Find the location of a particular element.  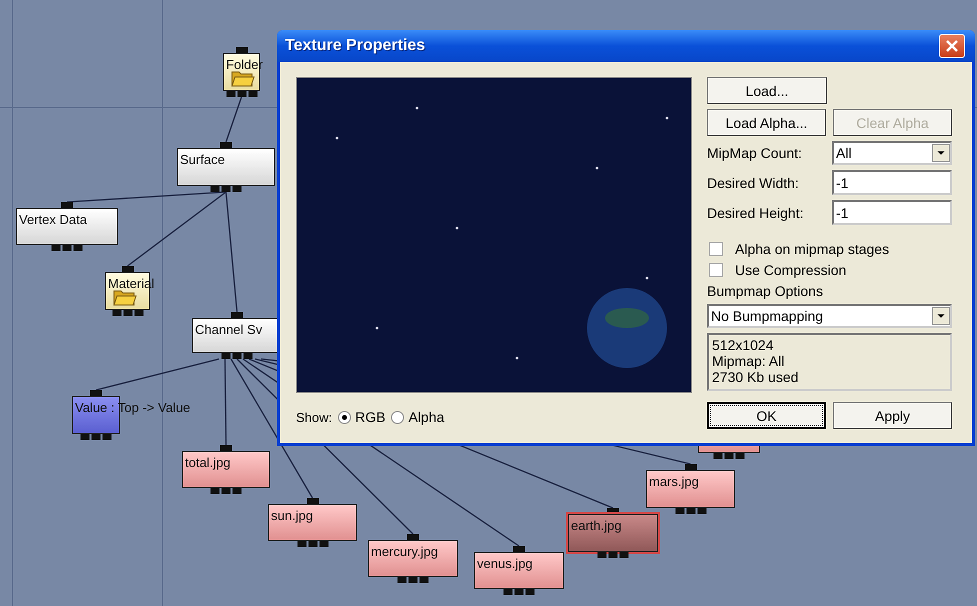

width-field: -1 is located at coordinates (892, 182).